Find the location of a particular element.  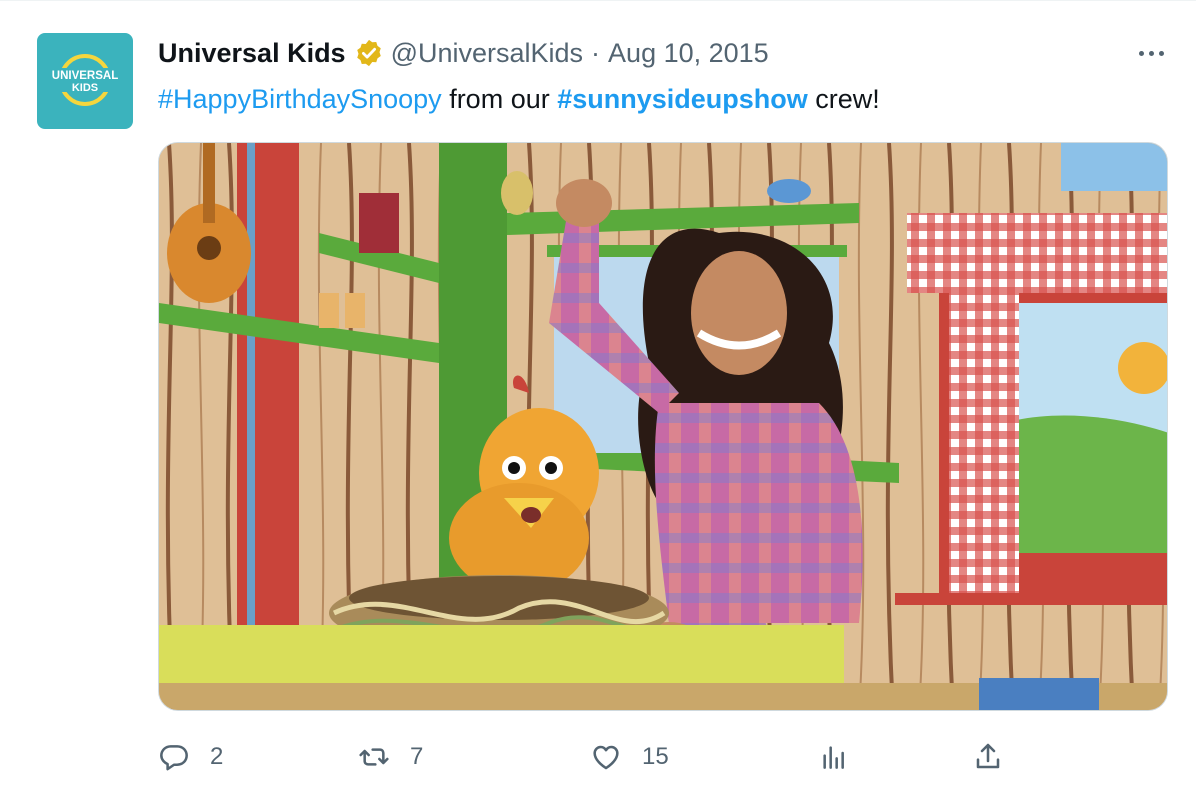

views-button is located at coordinates (834, 757).